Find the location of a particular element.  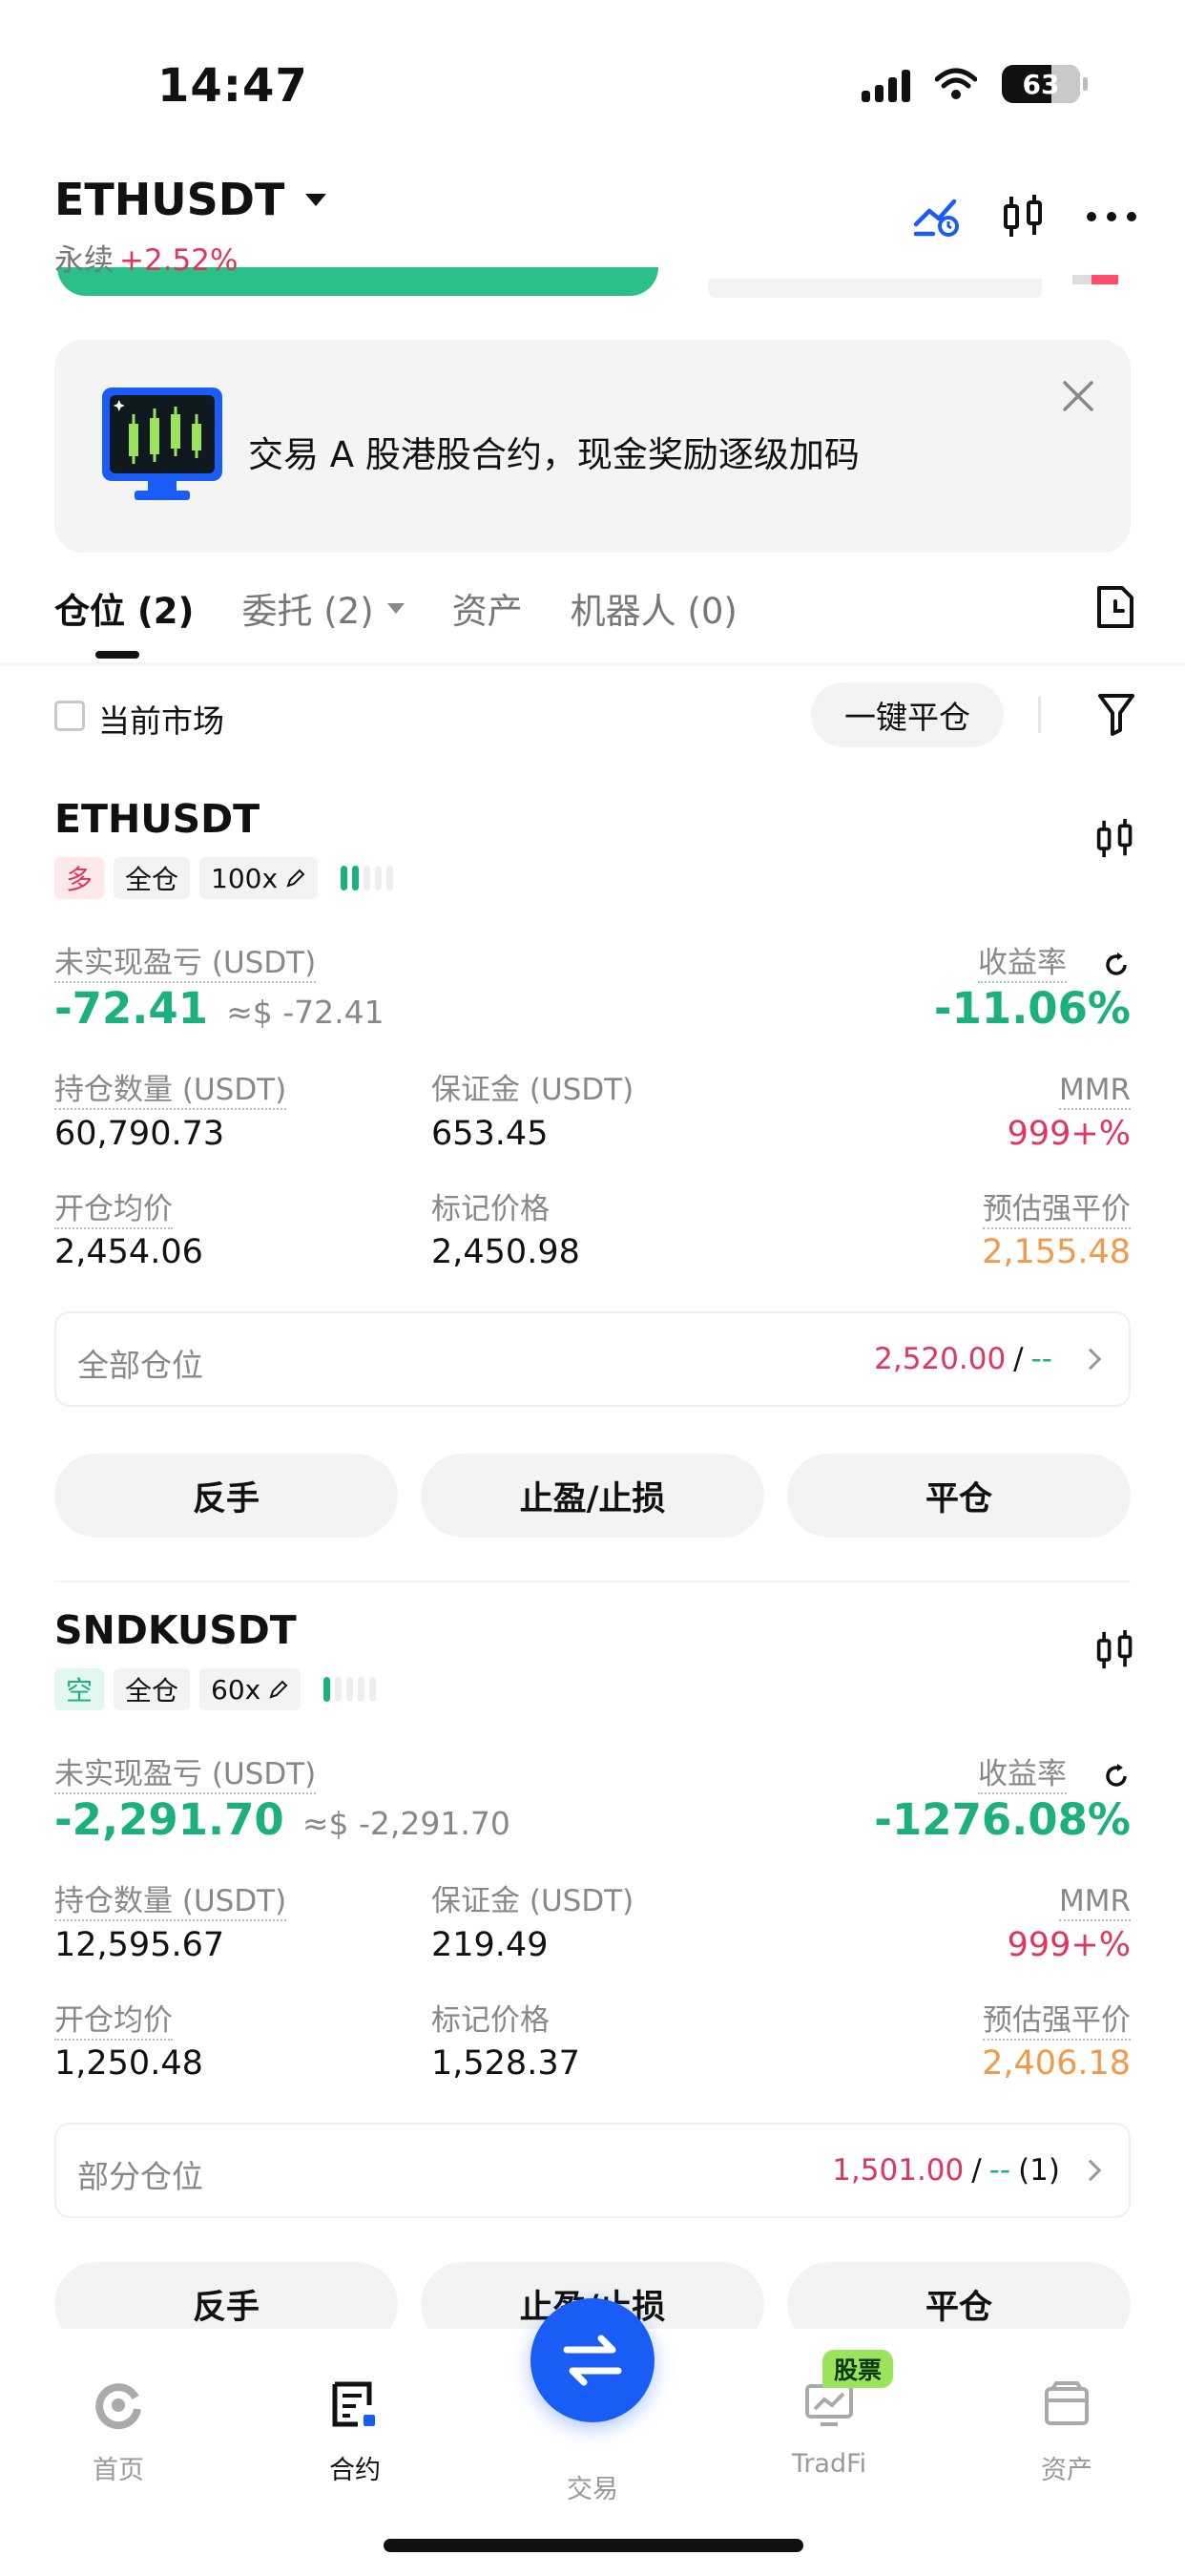

symbol-selector: ETHUSDT is located at coordinates (190, 199).